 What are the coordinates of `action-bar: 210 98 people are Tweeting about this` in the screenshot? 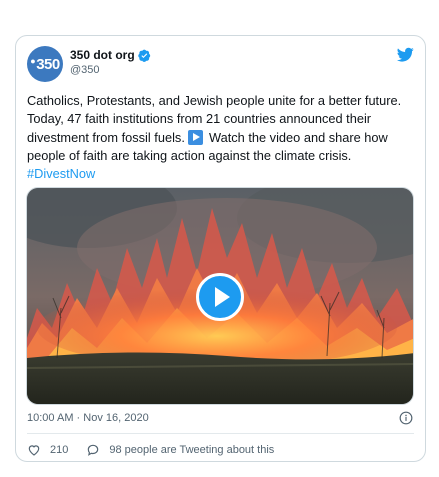 It's located at (150, 450).